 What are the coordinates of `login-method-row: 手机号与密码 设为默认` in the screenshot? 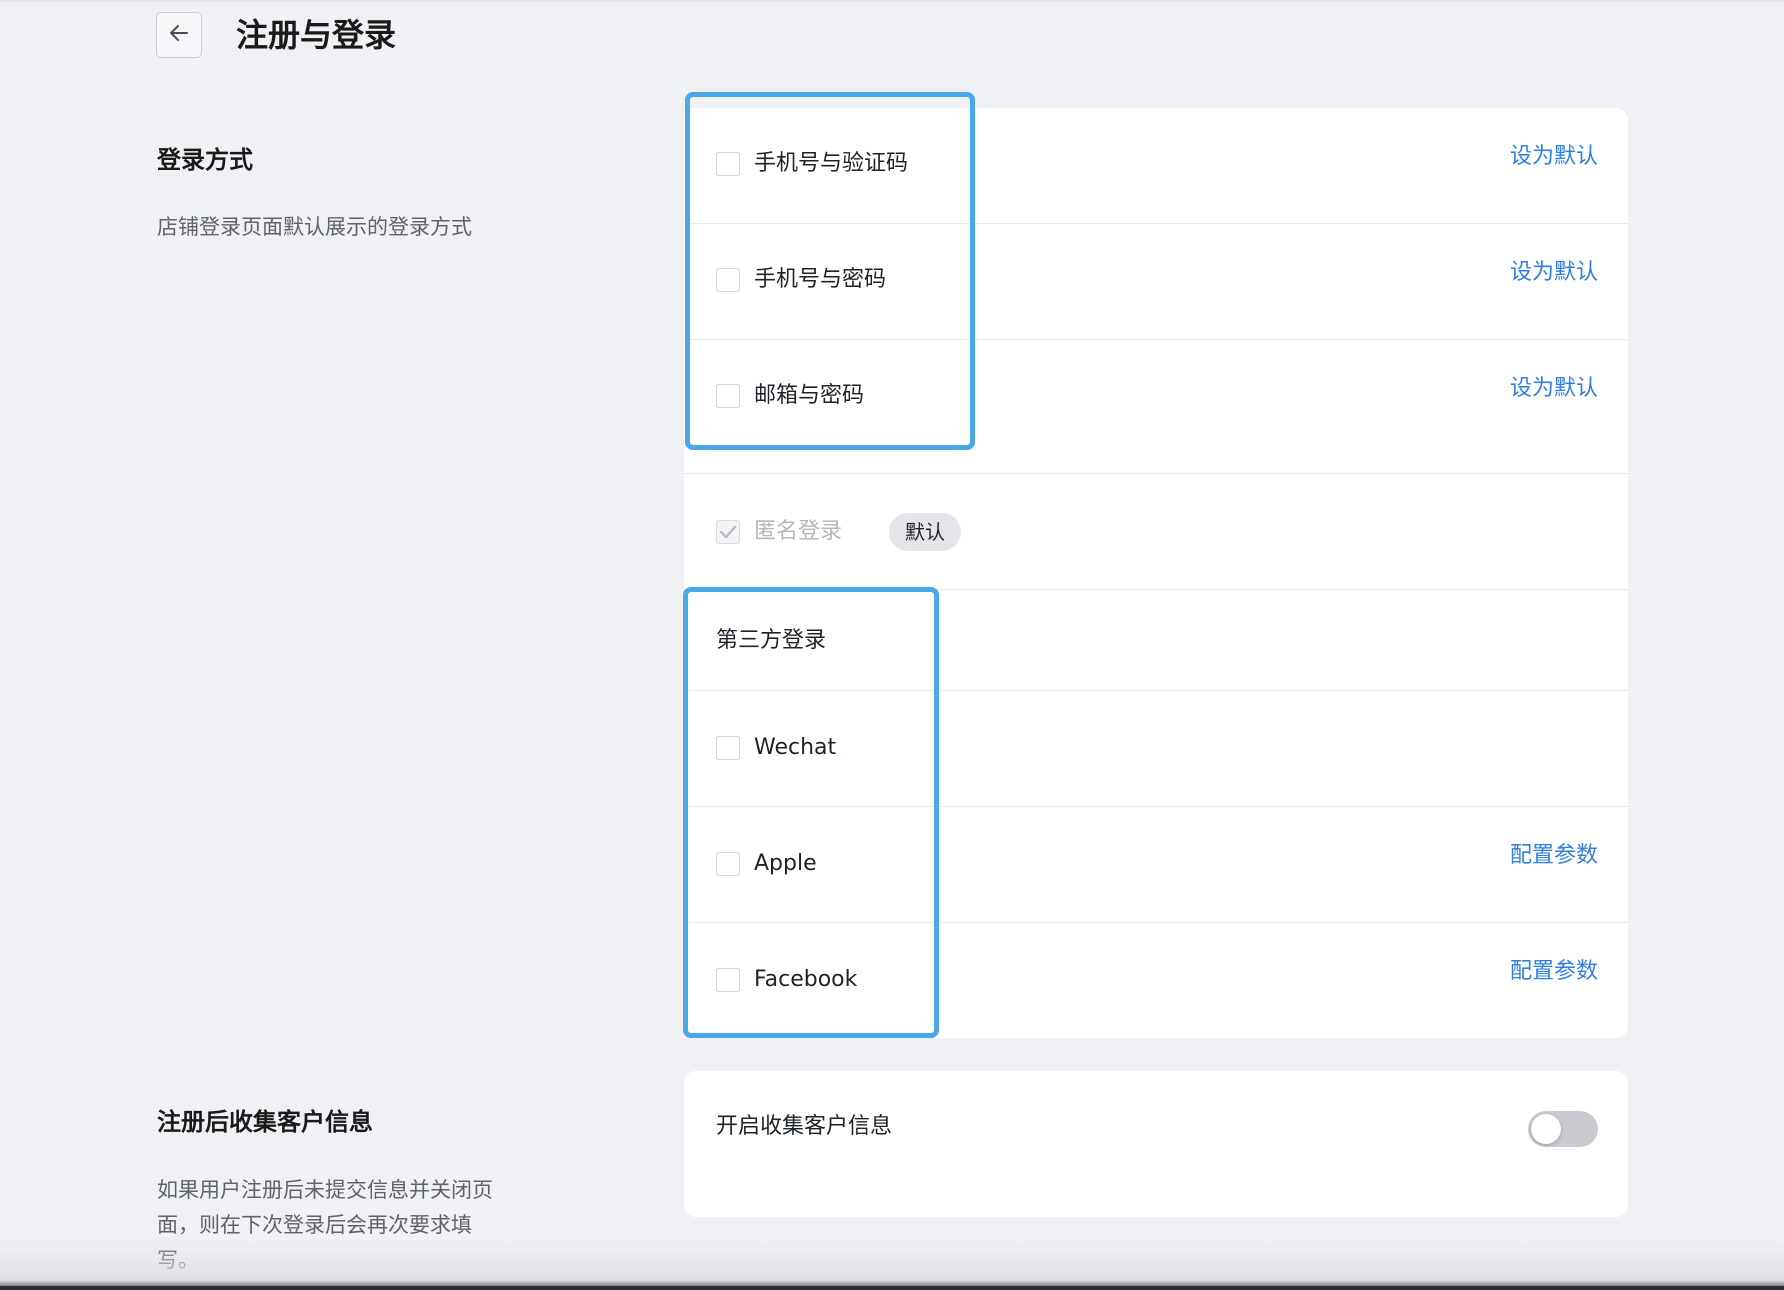 It's located at (1156, 282).